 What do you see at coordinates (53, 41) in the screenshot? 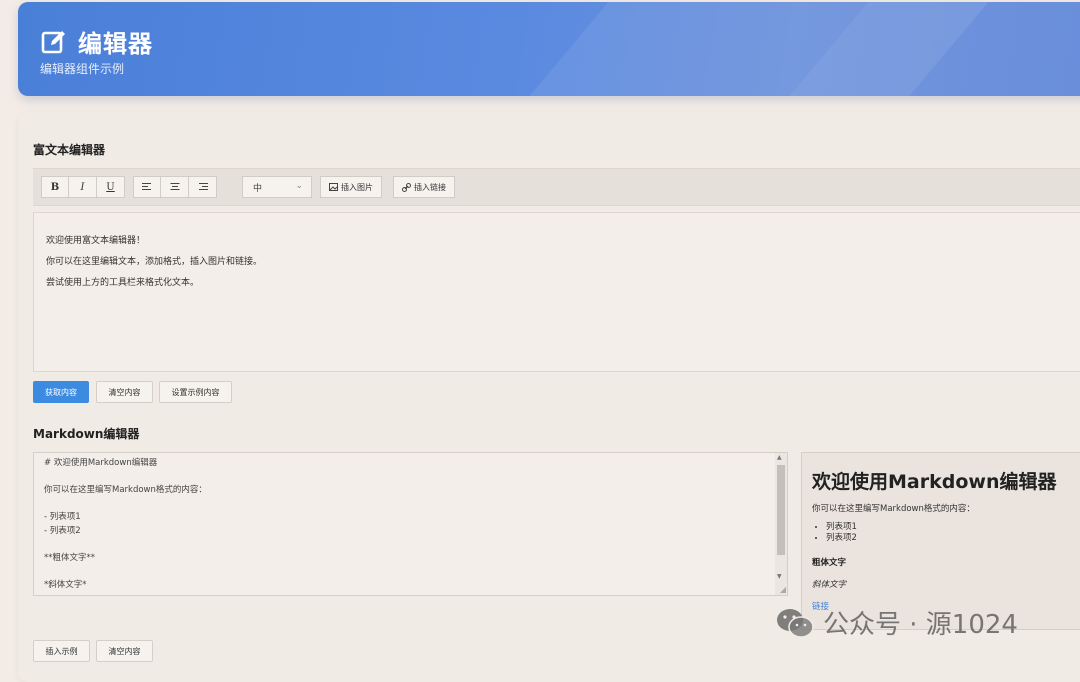
I see `edit-icon` at bounding box center [53, 41].